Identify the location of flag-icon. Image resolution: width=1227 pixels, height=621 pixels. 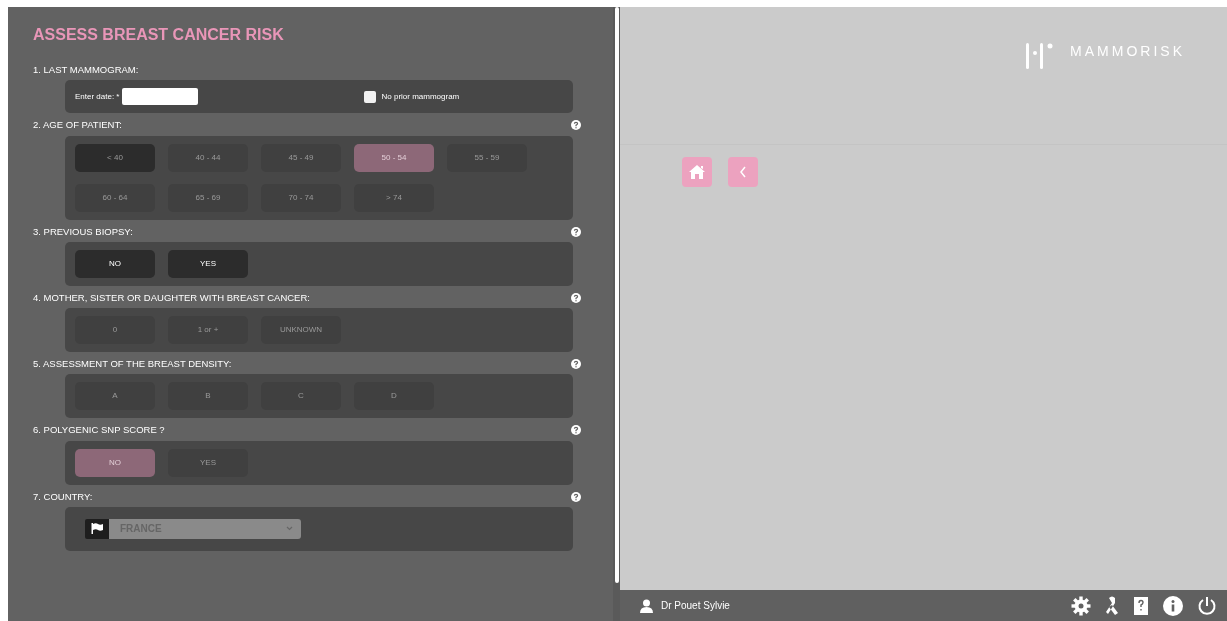
(97, 529).